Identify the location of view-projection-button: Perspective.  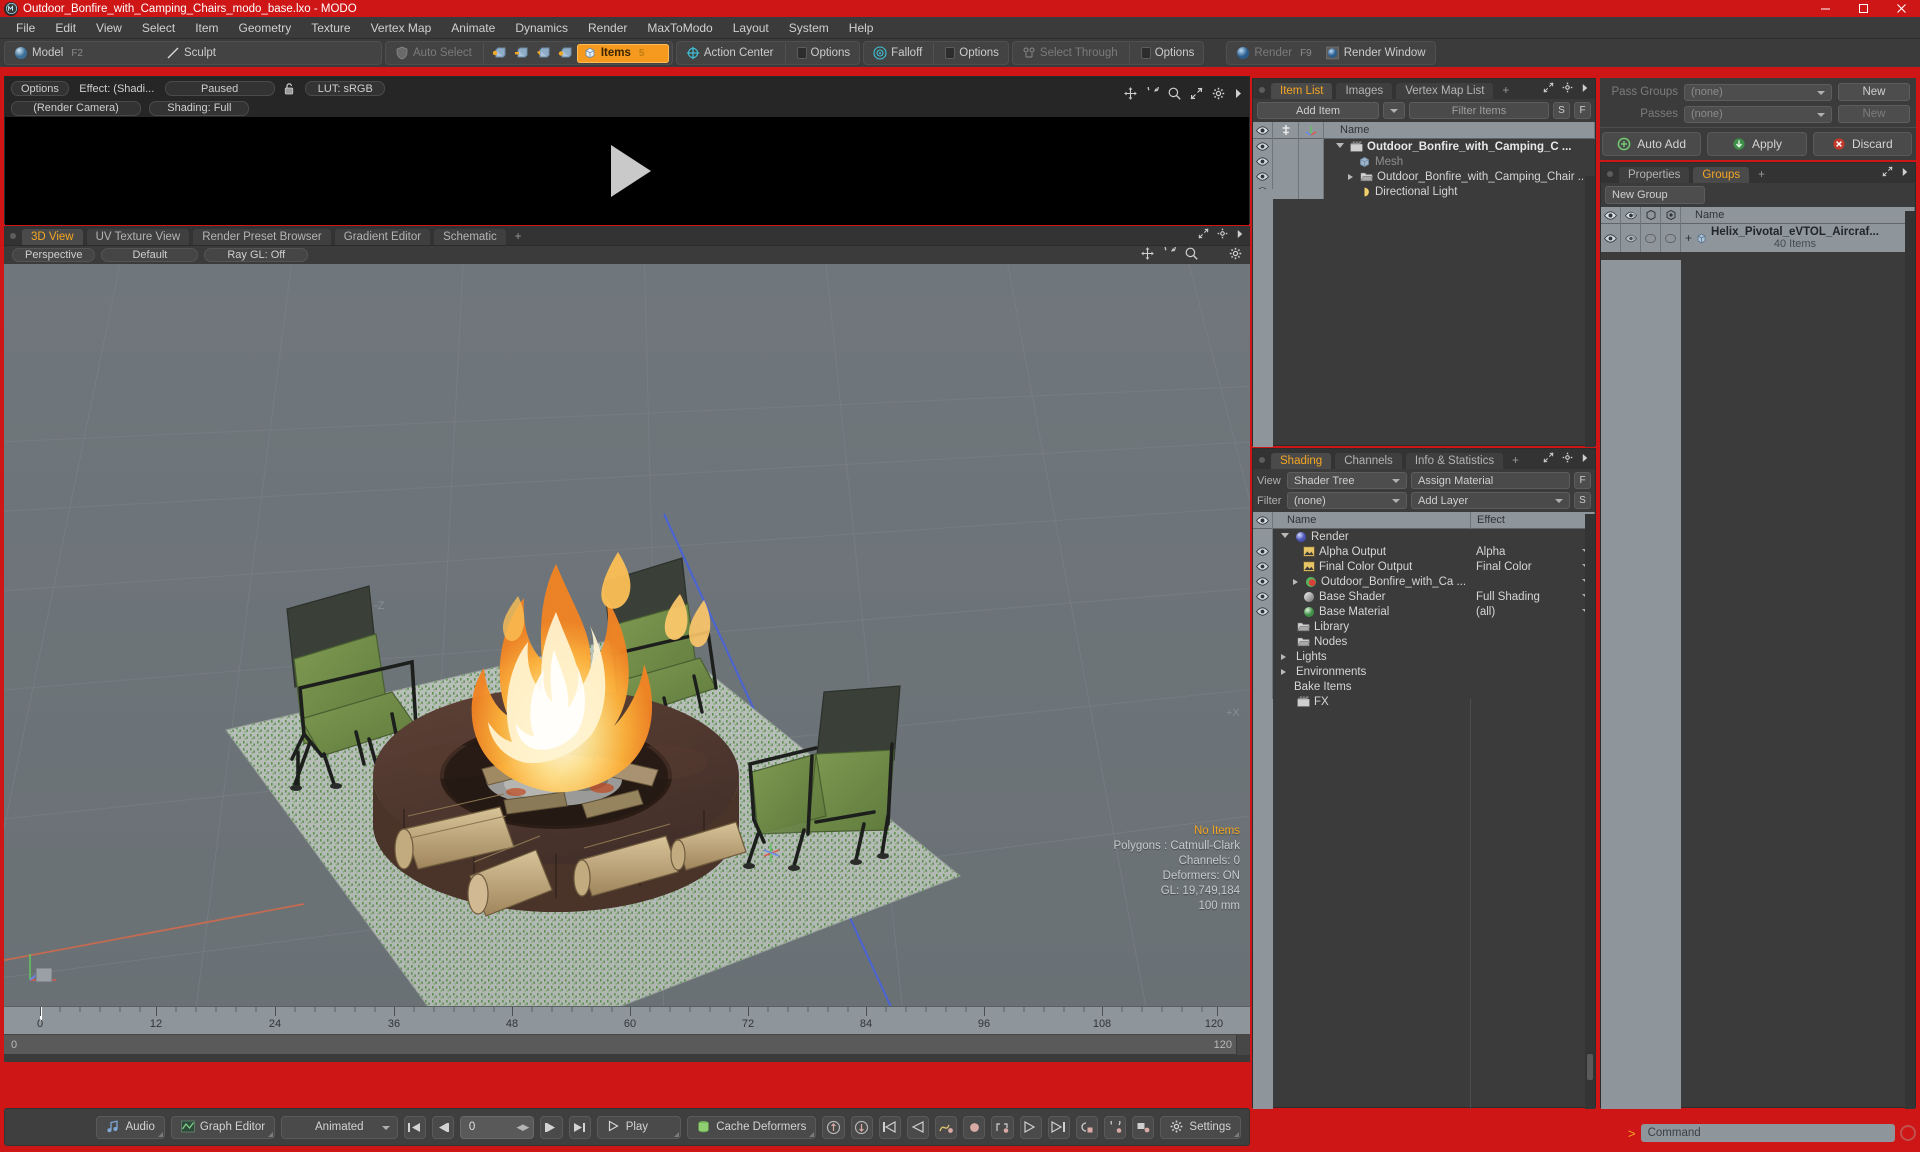
(54, 255).